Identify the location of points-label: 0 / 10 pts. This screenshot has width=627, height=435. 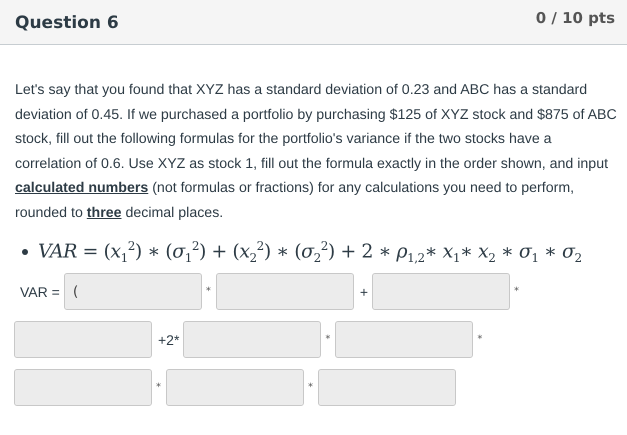
(575, 18).